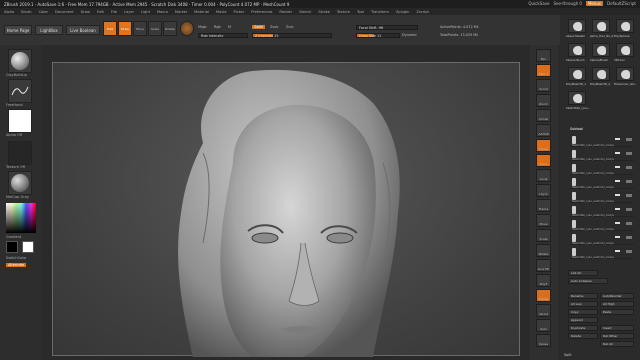 This screenshot has width=640, height=360. What do you see at coordinates (543, 235) in the screenshot?
I see `shelf-scale-button: Scale` at bounding box center [543, 235].